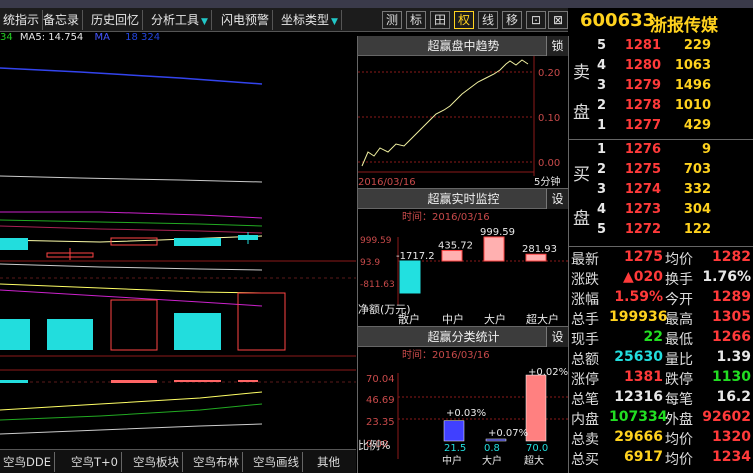  I want to click on monitor-category: 散户, so click(409, 319).